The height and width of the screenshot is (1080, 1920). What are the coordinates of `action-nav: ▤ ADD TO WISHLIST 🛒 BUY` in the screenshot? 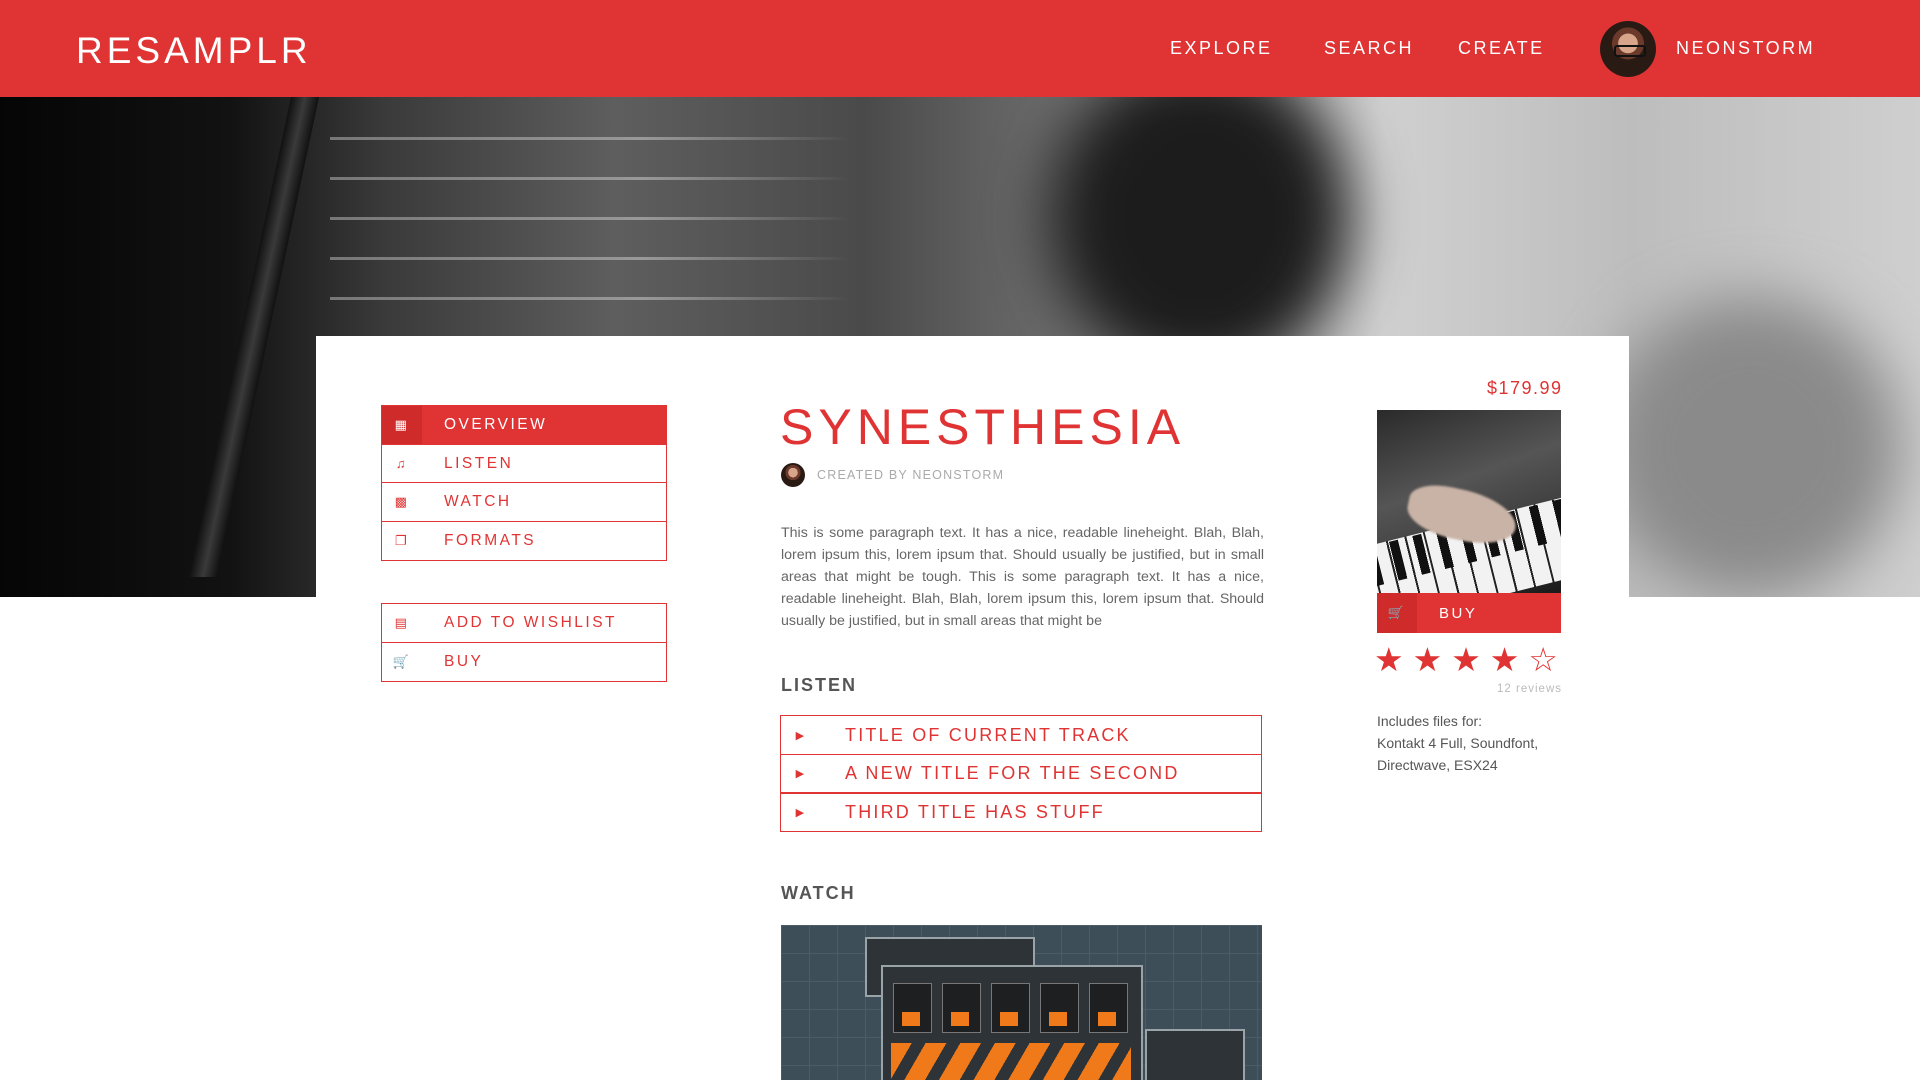 It's located at (524, 642).